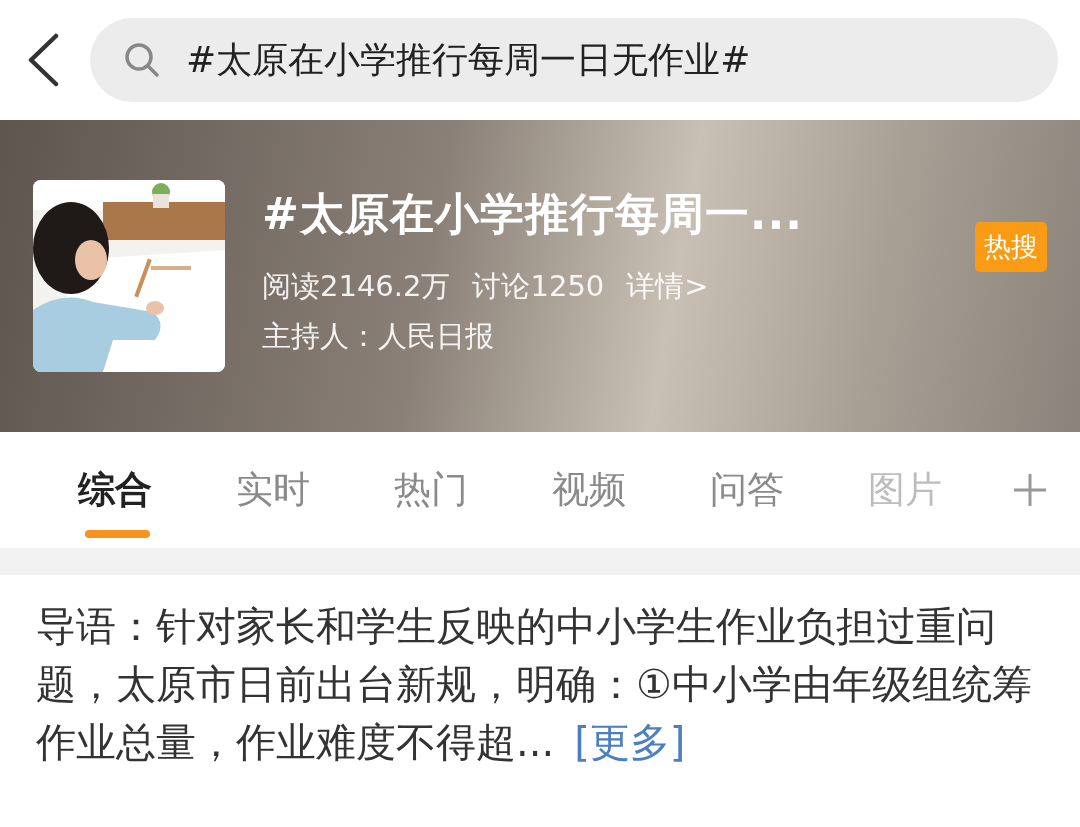 The height and width of the screenshot is (827, 1080). I want to click on search-query: #太原在小学推行每周一日无作业#, so click(468, 60).